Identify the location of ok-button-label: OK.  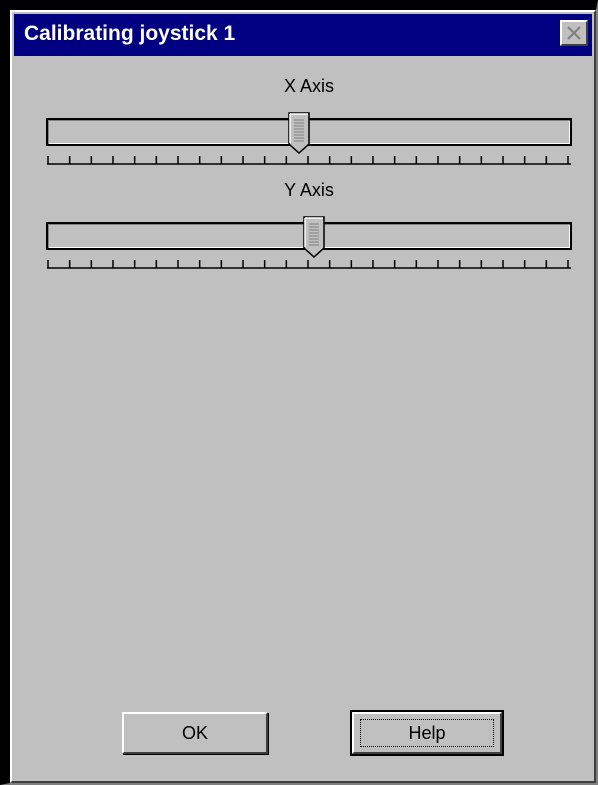
(194, 732).